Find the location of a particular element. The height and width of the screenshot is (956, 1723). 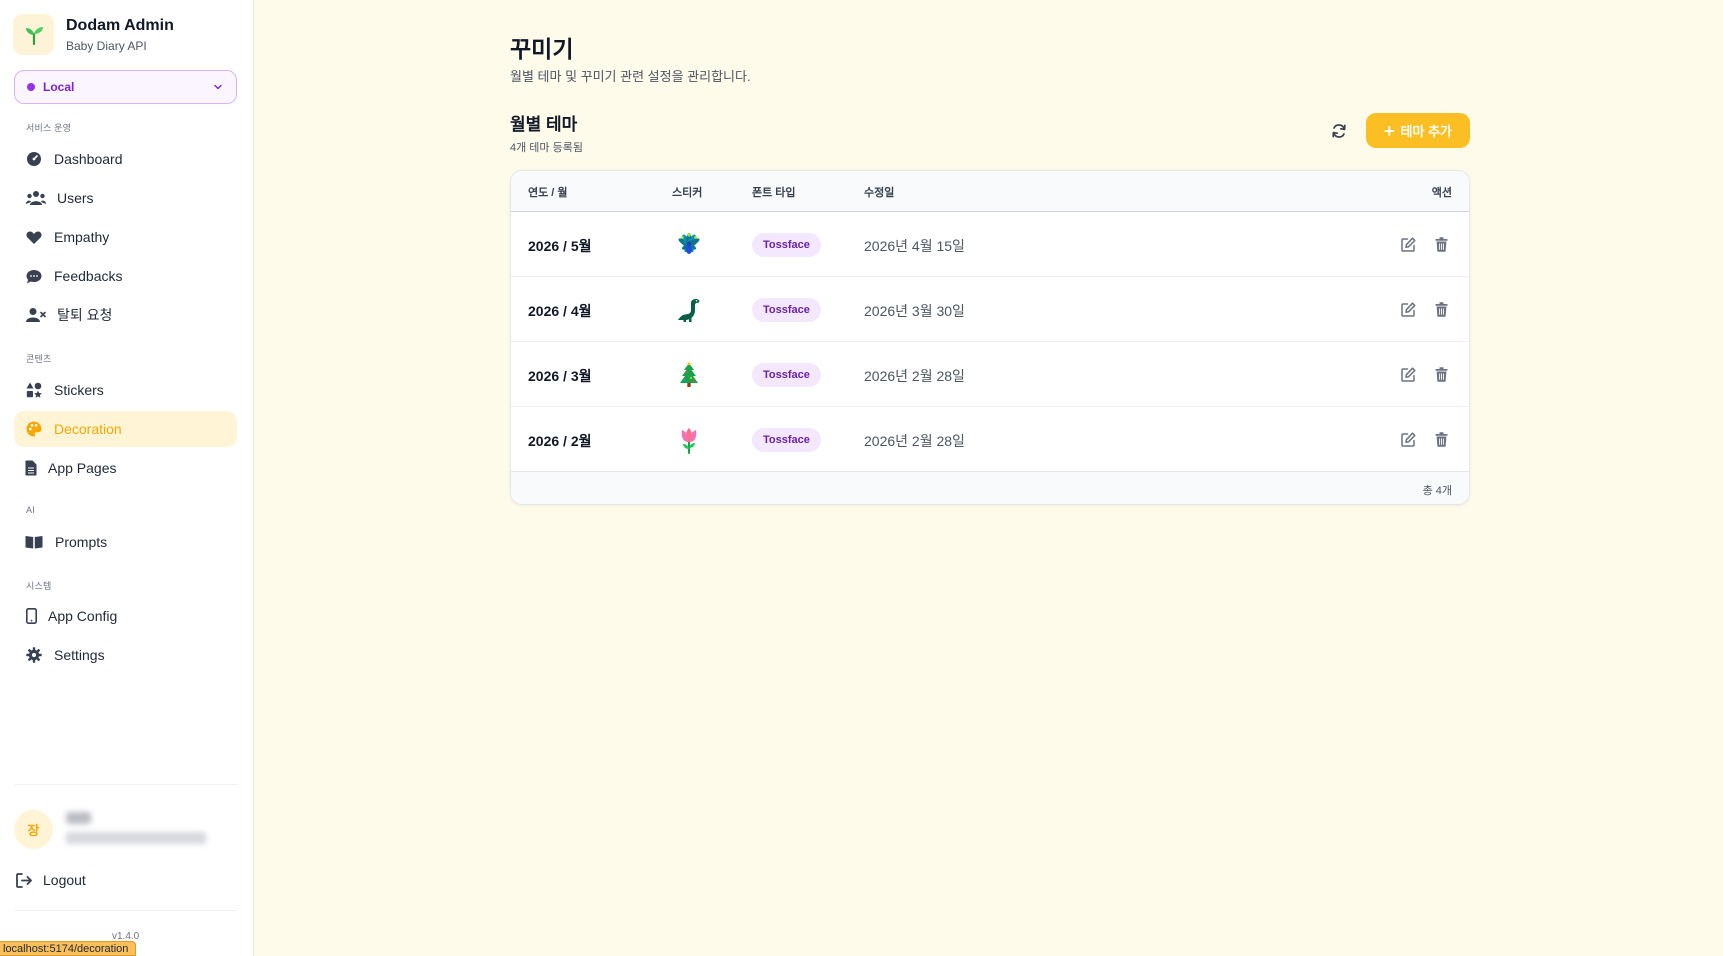

row-date: 2026 / 3월 is located at coordinates (560, 376).